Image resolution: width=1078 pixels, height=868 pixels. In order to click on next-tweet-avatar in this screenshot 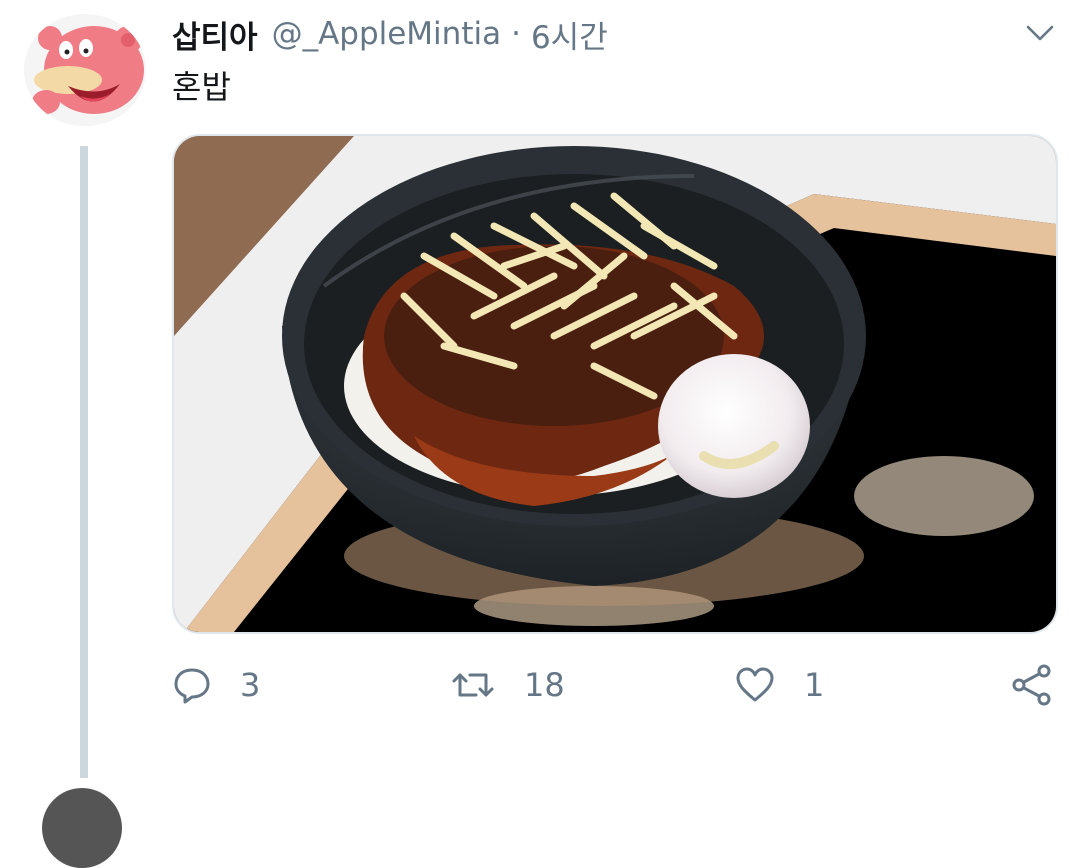, I will do `click(82, 828)`.